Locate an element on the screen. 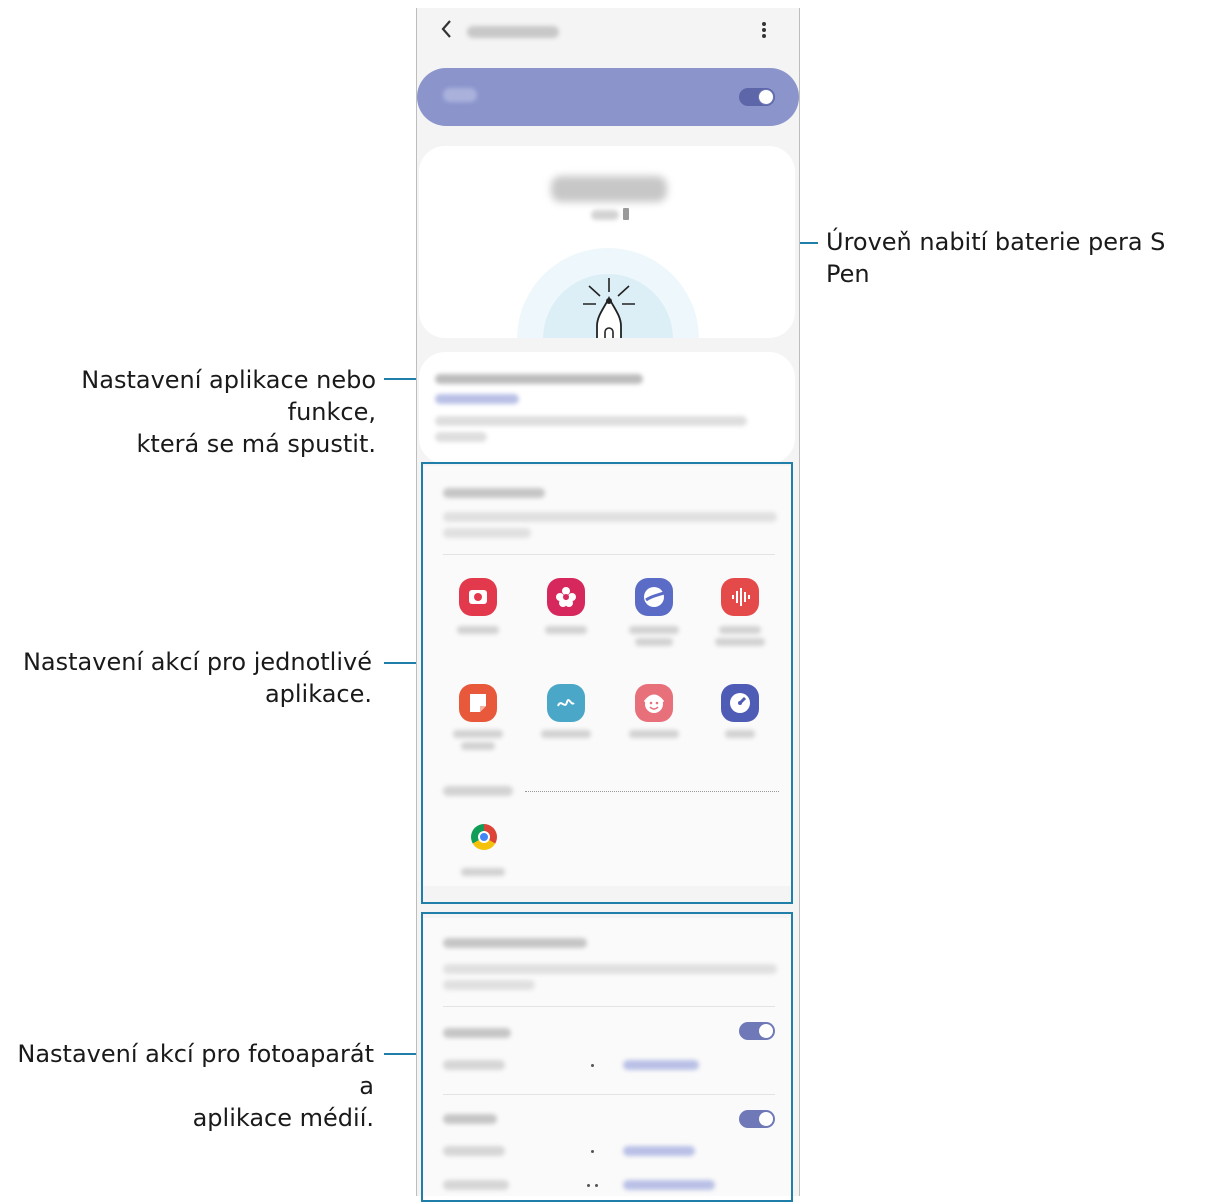  chevron-left-icon is located at coordinates (446, 29).